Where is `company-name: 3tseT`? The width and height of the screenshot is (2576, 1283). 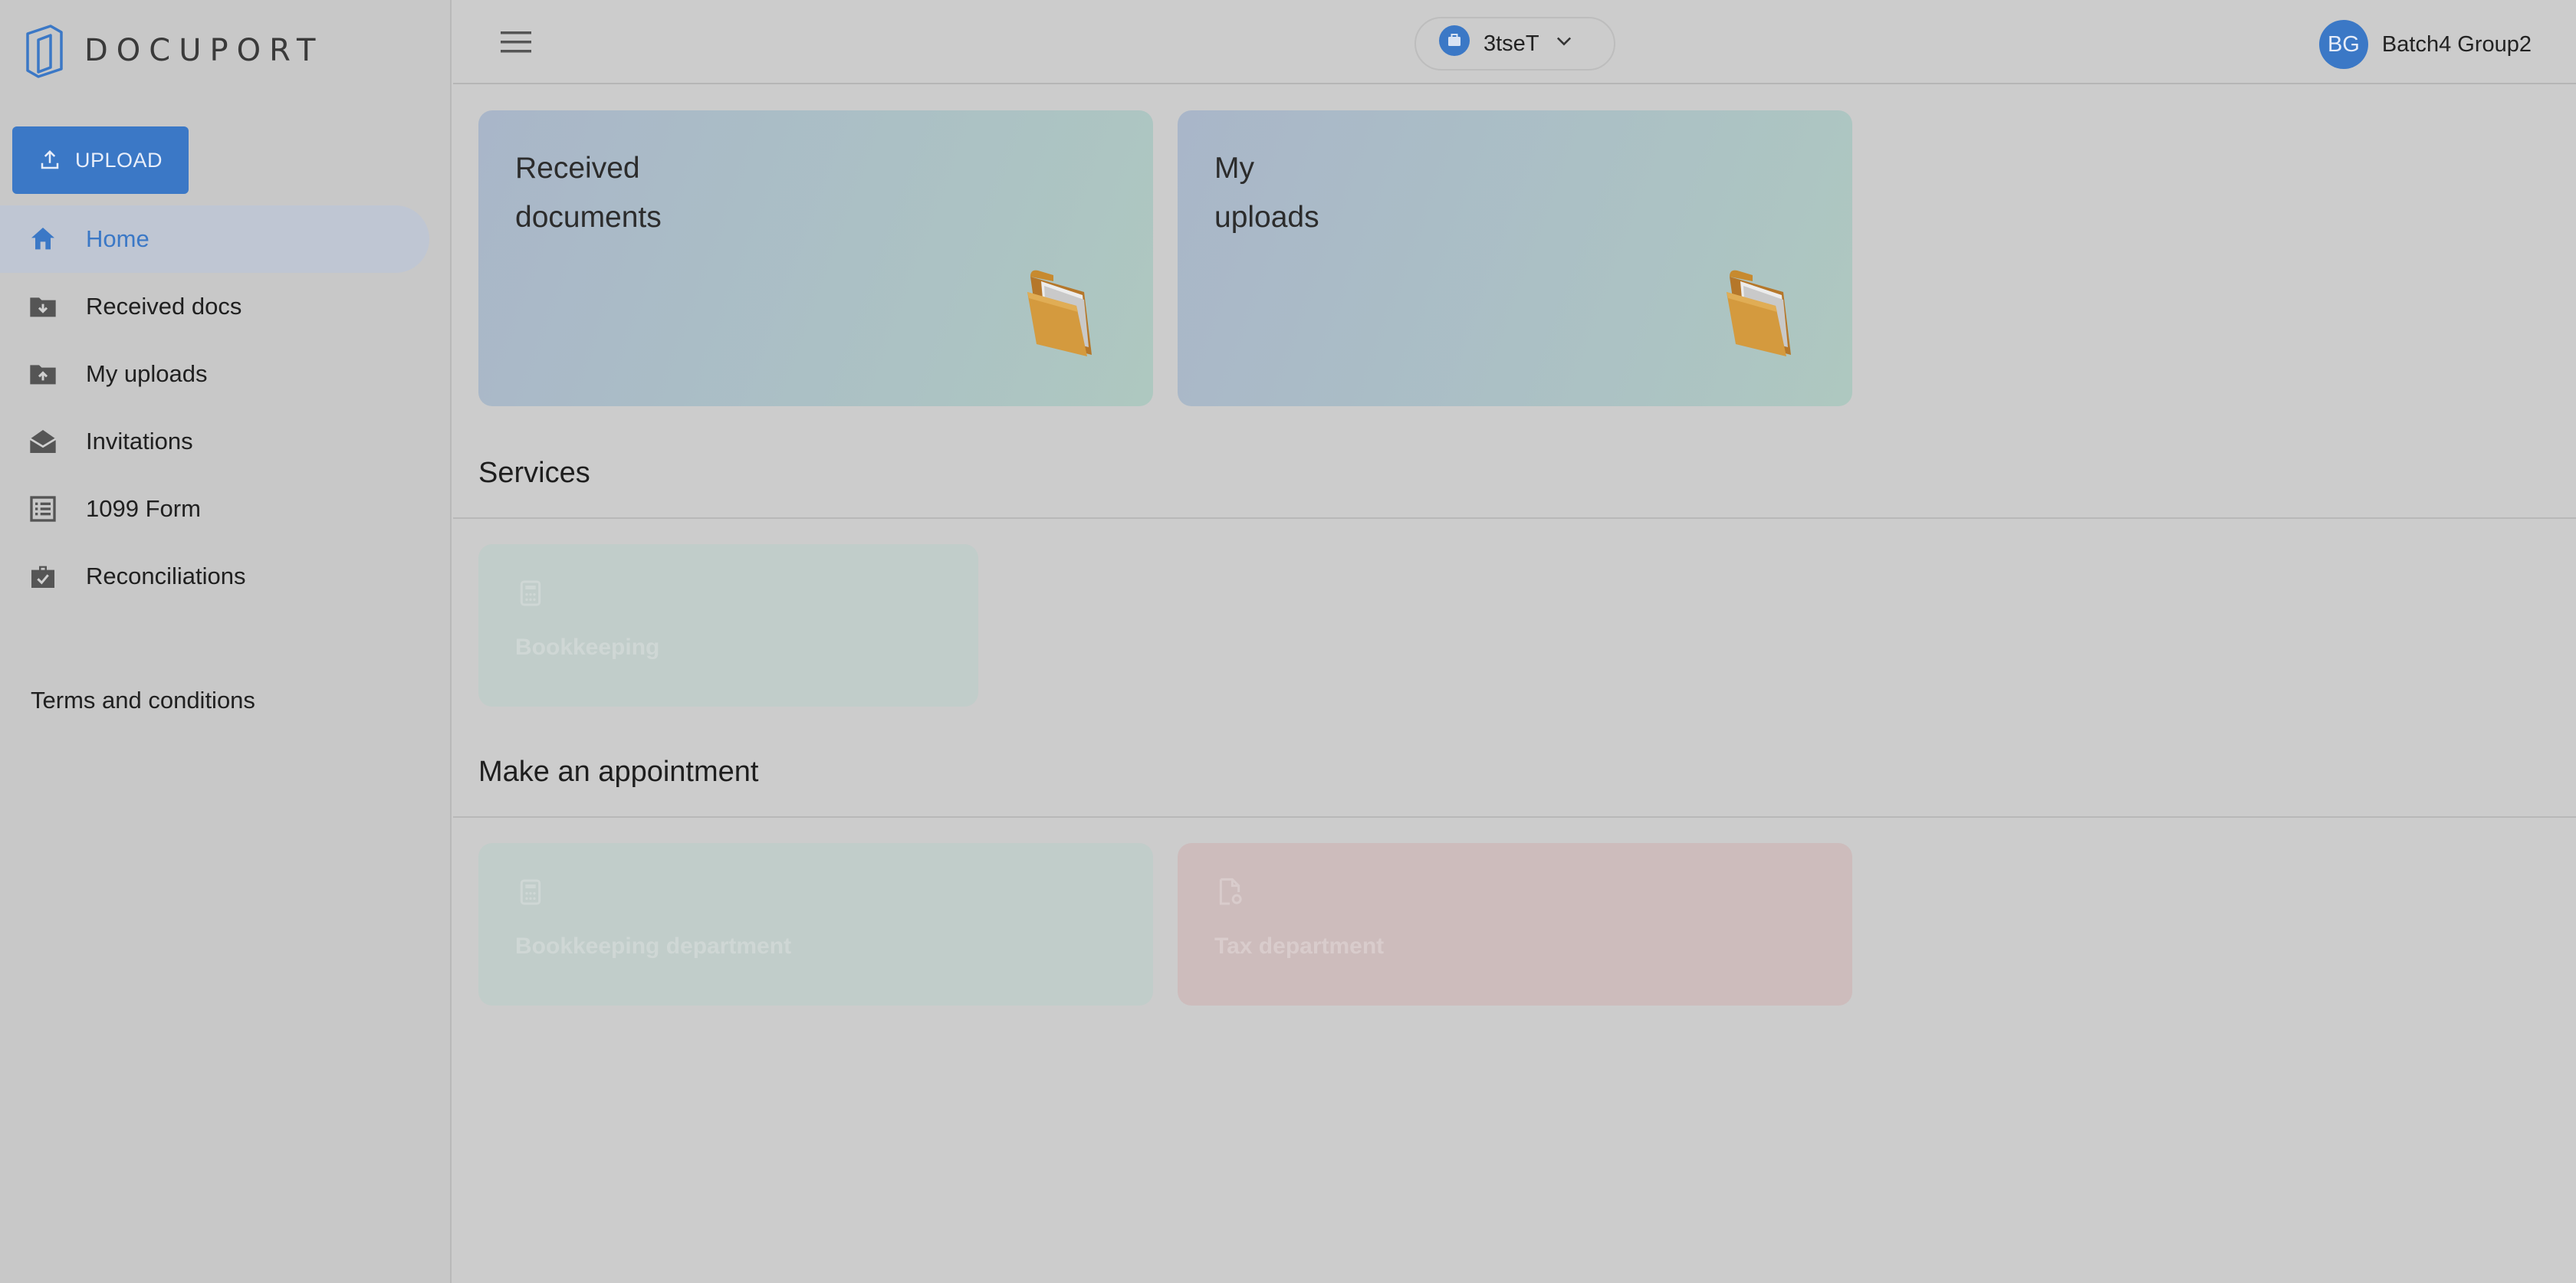
company-name: 3tseT is located at coordinates (1511, 43).